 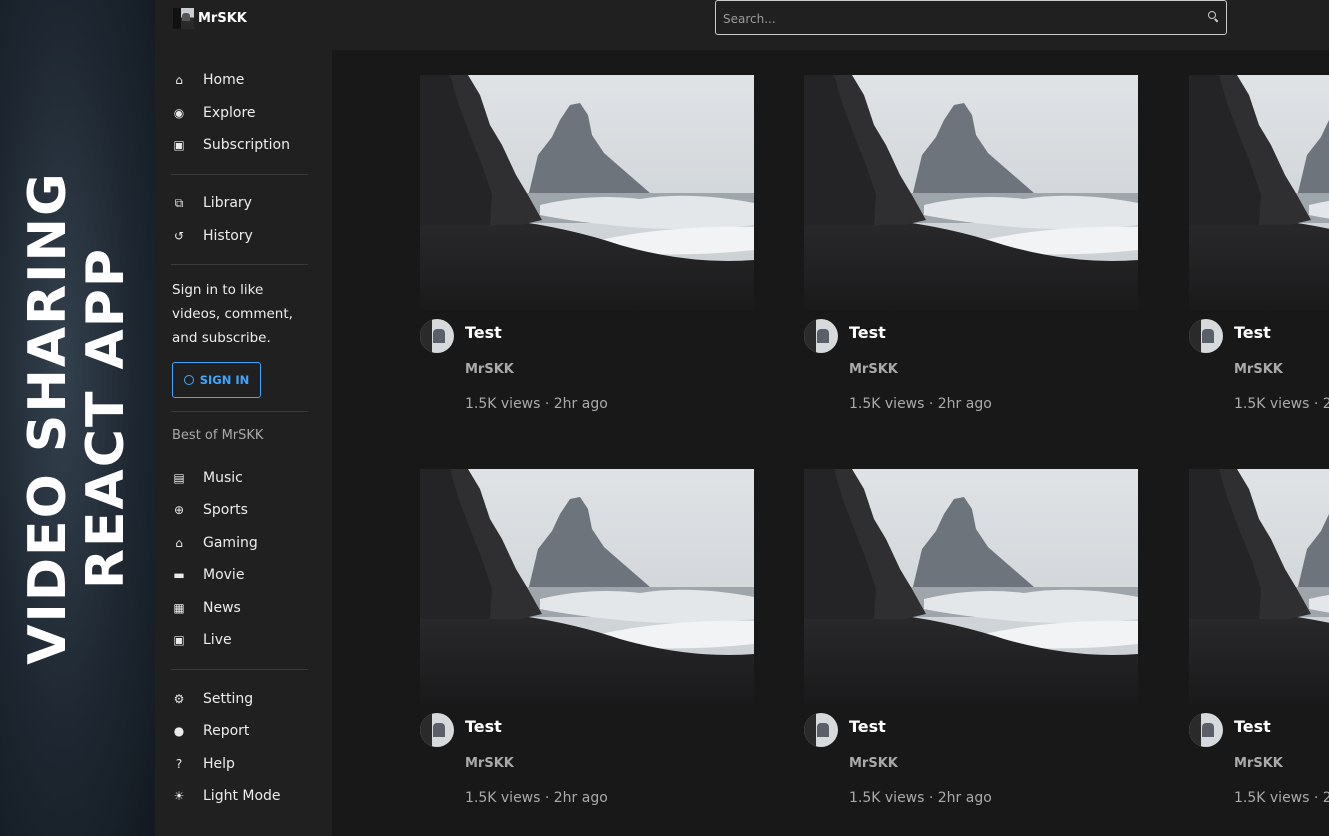 I want to click on sidebar-item-movie: ▬ Movie, so click(x=207, y=575).